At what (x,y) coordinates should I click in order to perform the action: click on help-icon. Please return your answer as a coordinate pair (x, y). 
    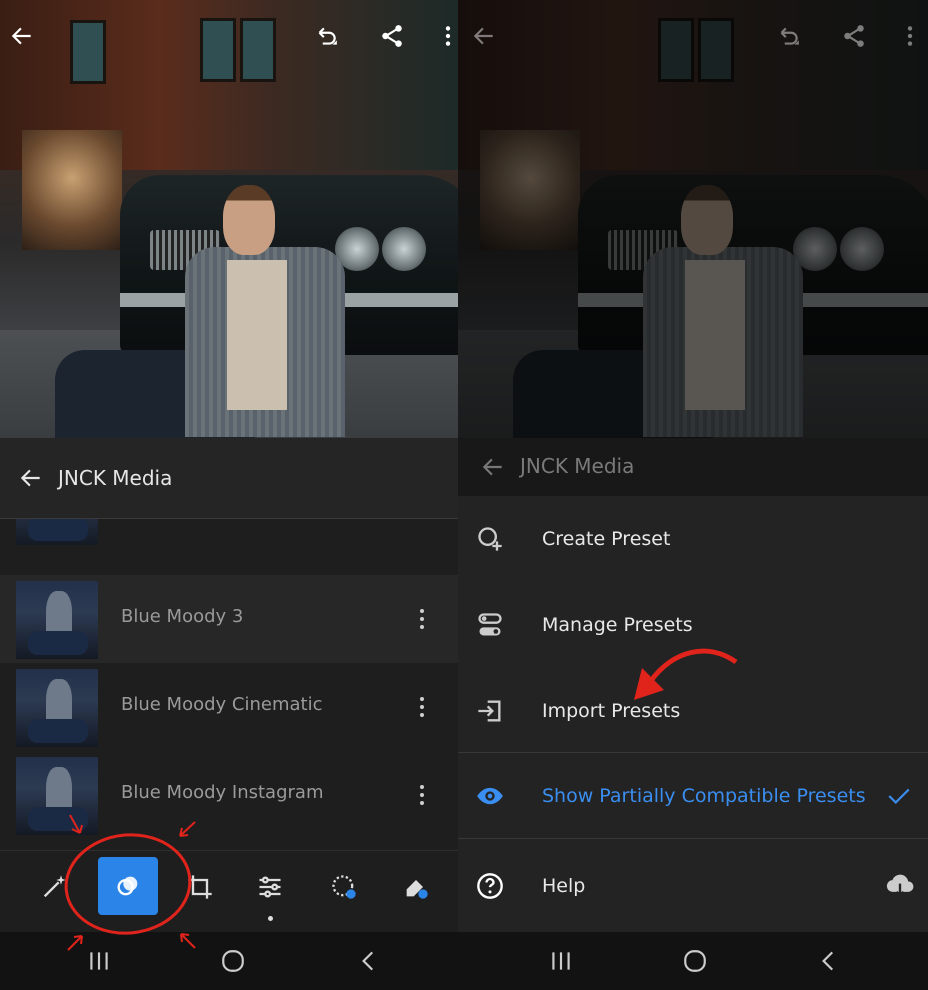
    Looking at the image, I should click on (490, 886).